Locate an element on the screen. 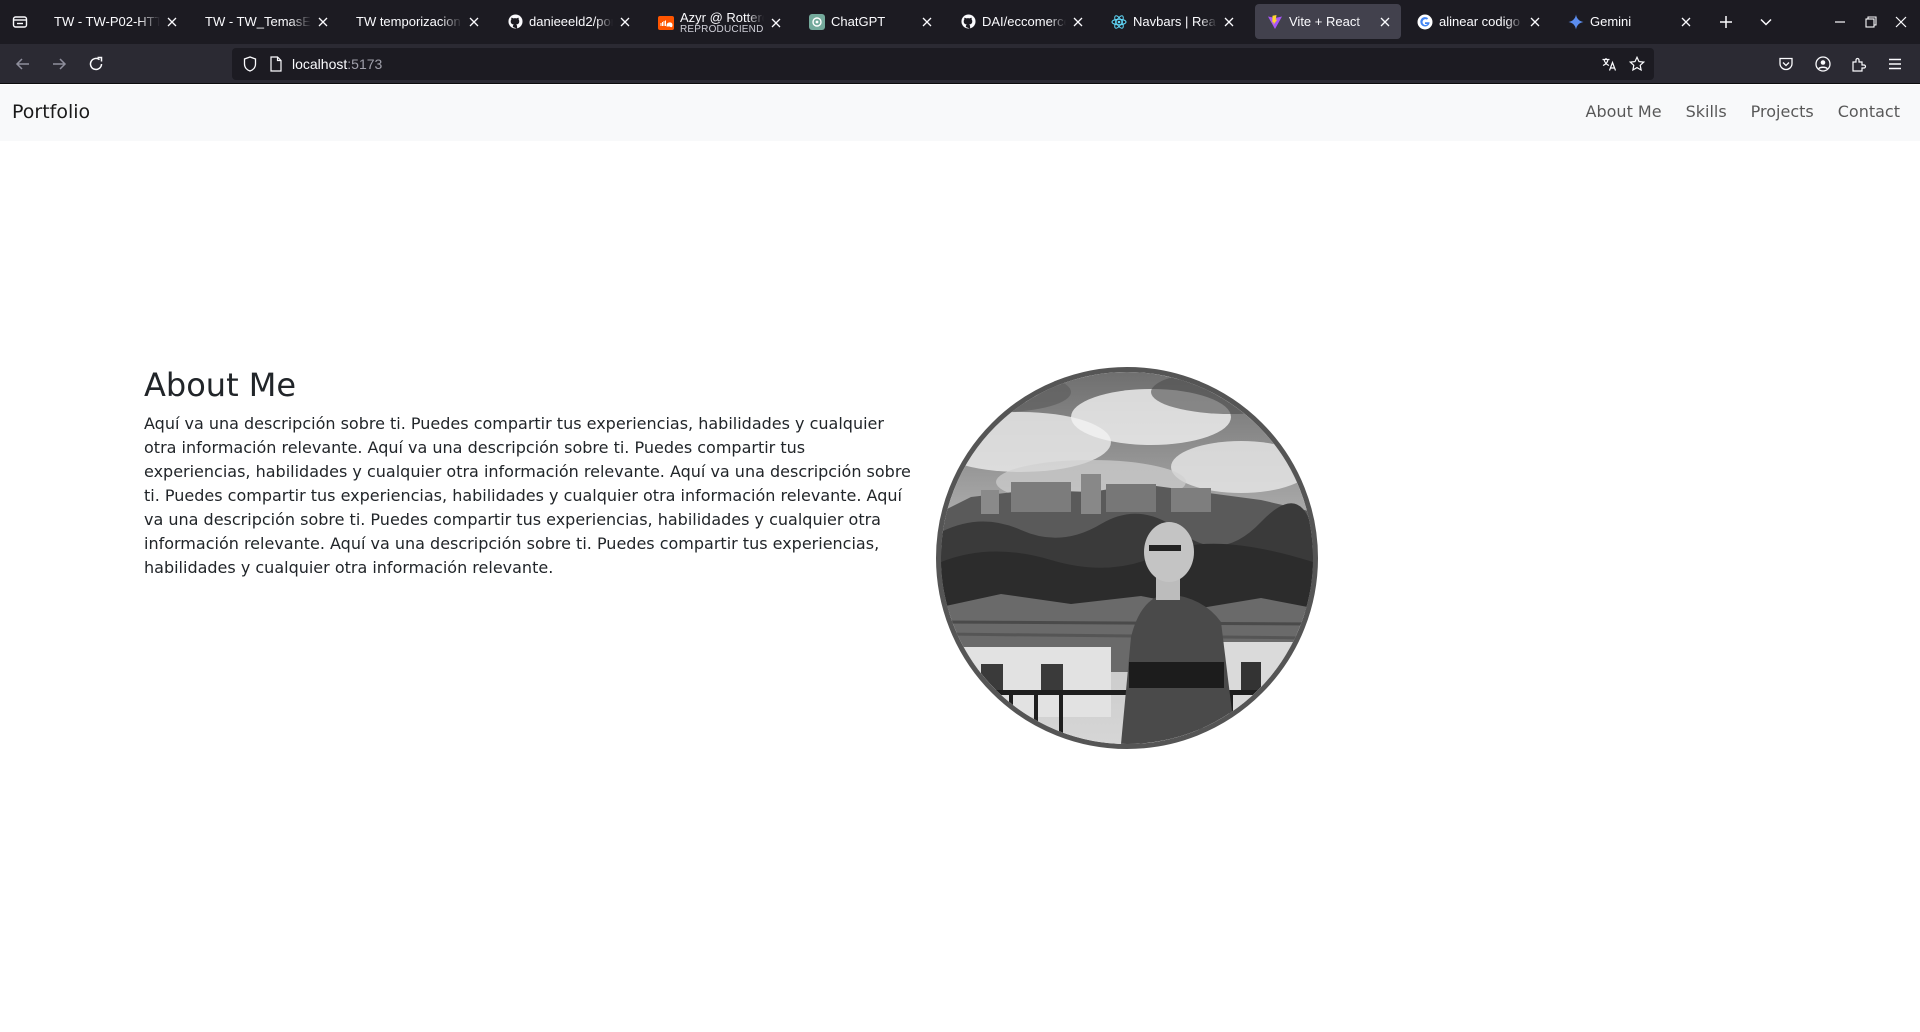  minimize-icon is located at coordinates (1840, 22).